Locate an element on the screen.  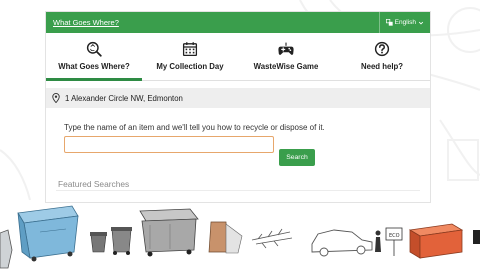
black-bin-icon is located at coordinates (476, 237).